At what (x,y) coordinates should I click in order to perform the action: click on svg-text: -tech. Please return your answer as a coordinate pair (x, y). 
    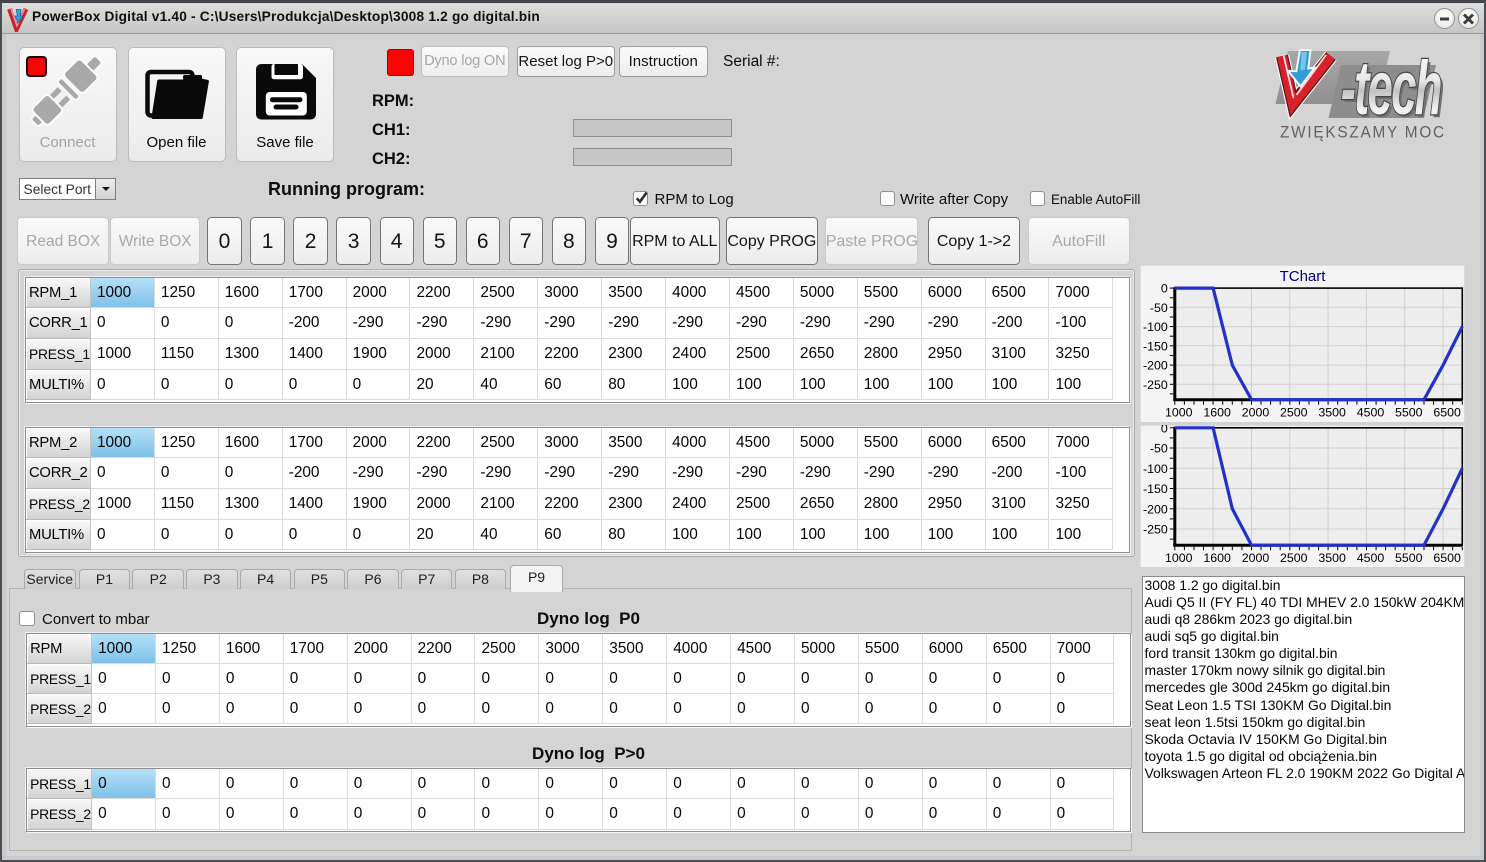
    Looking at the image, I should click on (1391, 88).